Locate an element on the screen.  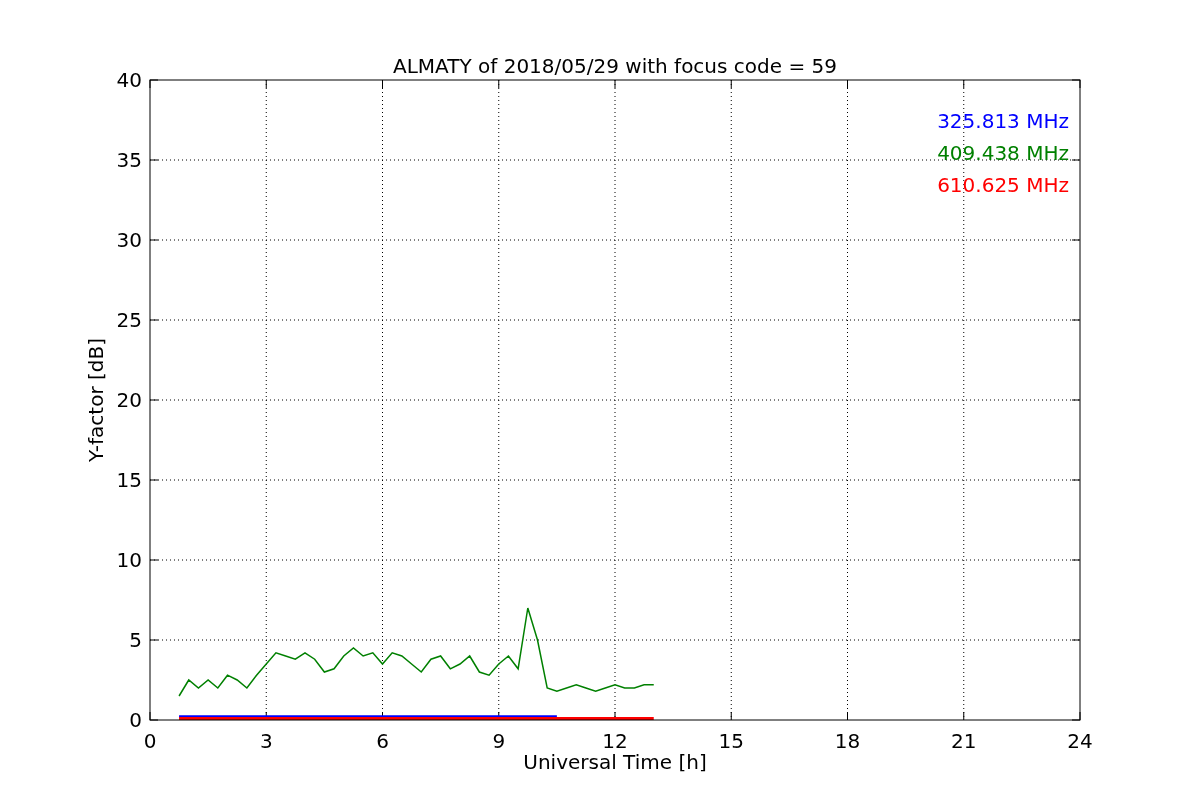
tick-label: 20 is located at coordinates (129, 400).